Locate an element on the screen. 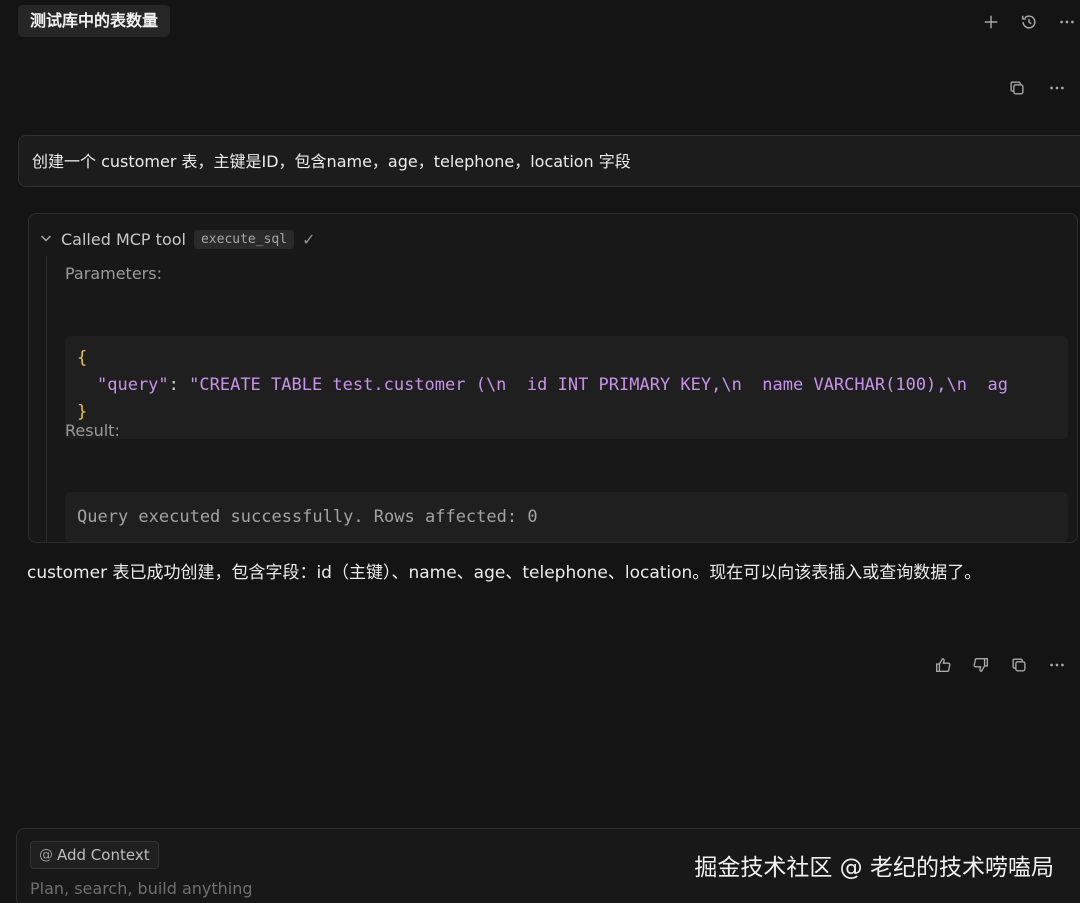  code-close-brace: } is located at coordinates (82, 412).